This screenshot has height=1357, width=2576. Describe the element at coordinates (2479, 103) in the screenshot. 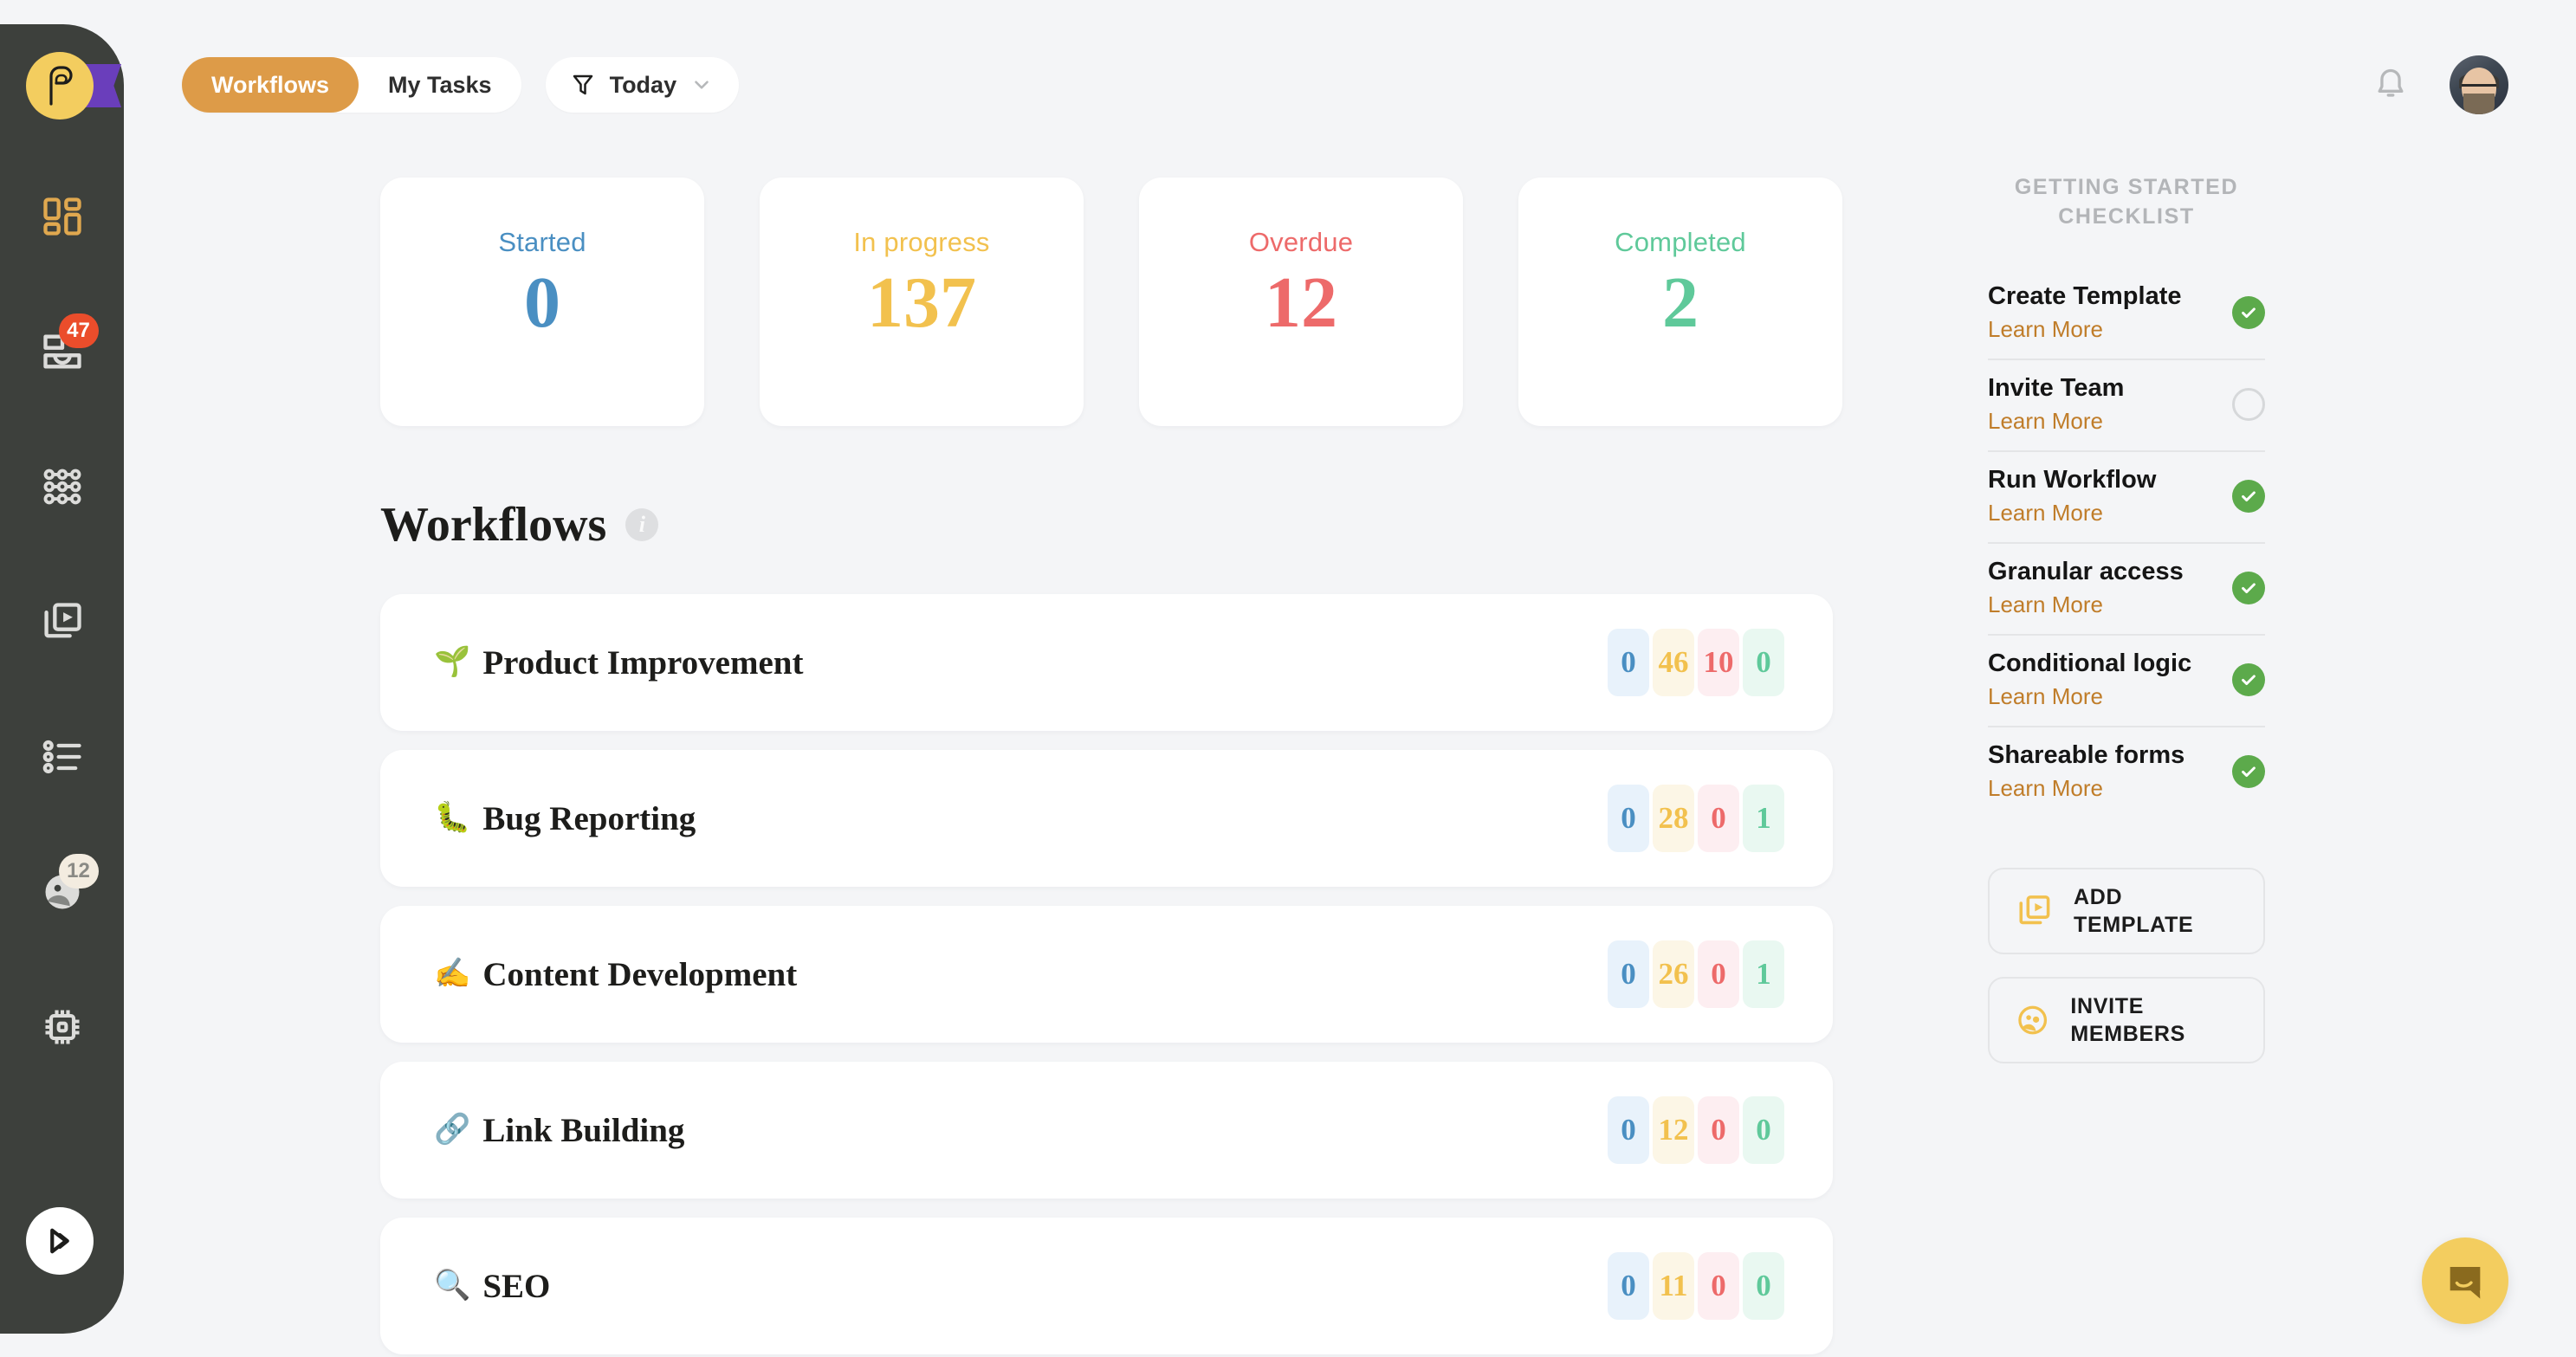

I see `avatar-beard` at that location.